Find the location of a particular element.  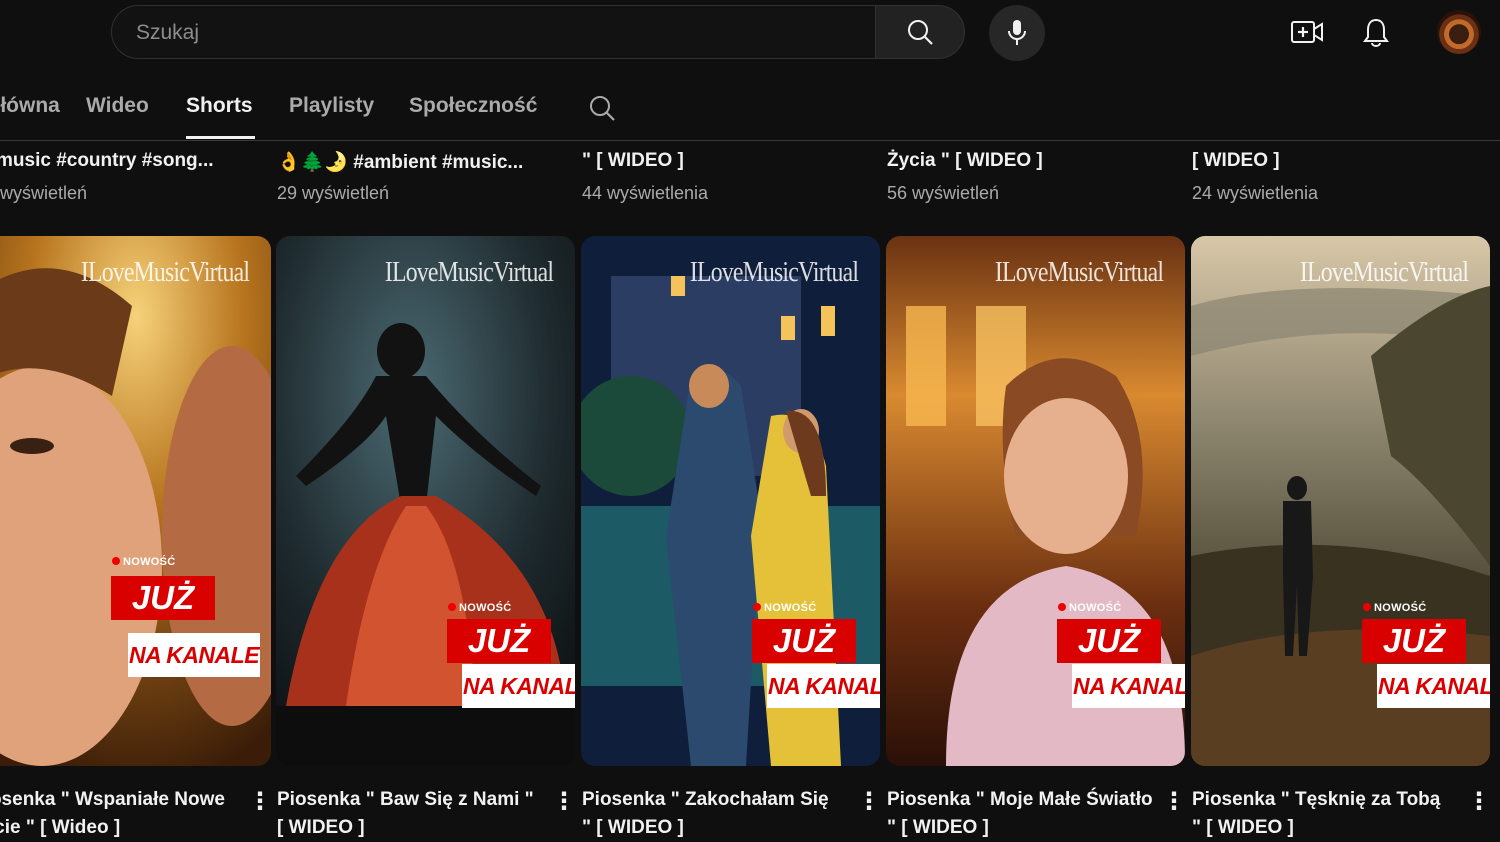

mic-icon is located at coordinates (1017, 33).